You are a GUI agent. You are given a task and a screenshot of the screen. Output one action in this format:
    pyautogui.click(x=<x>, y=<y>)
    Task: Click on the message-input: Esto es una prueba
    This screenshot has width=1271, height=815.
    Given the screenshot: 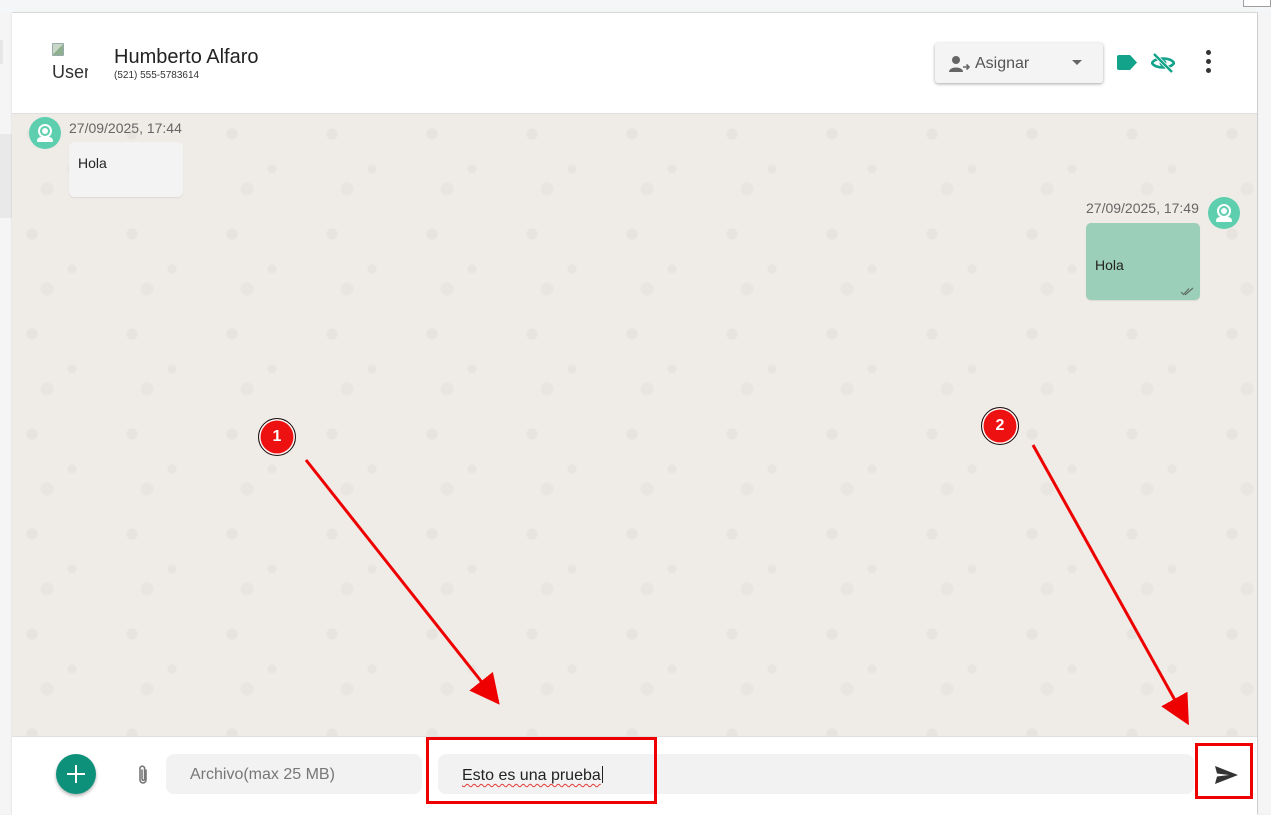 What is the action you would take?
    pyautogui.click(x=816, y=774)
    